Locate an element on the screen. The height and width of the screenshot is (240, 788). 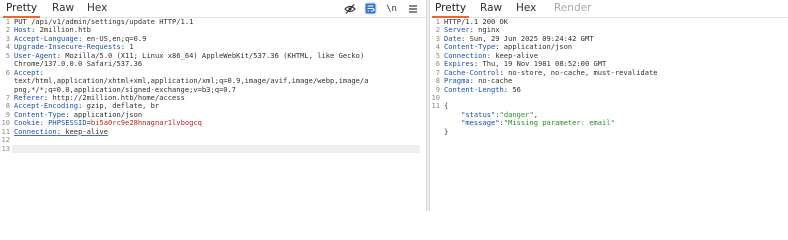
code-line: "message":"Missing parameter: email" is located at coordinates (609, 123).